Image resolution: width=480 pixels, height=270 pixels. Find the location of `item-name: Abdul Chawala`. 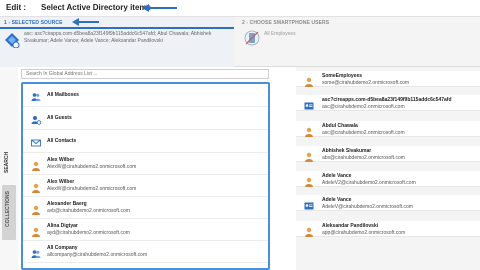

item-name: Abdul Chawala is located at coordinates (340, 126).